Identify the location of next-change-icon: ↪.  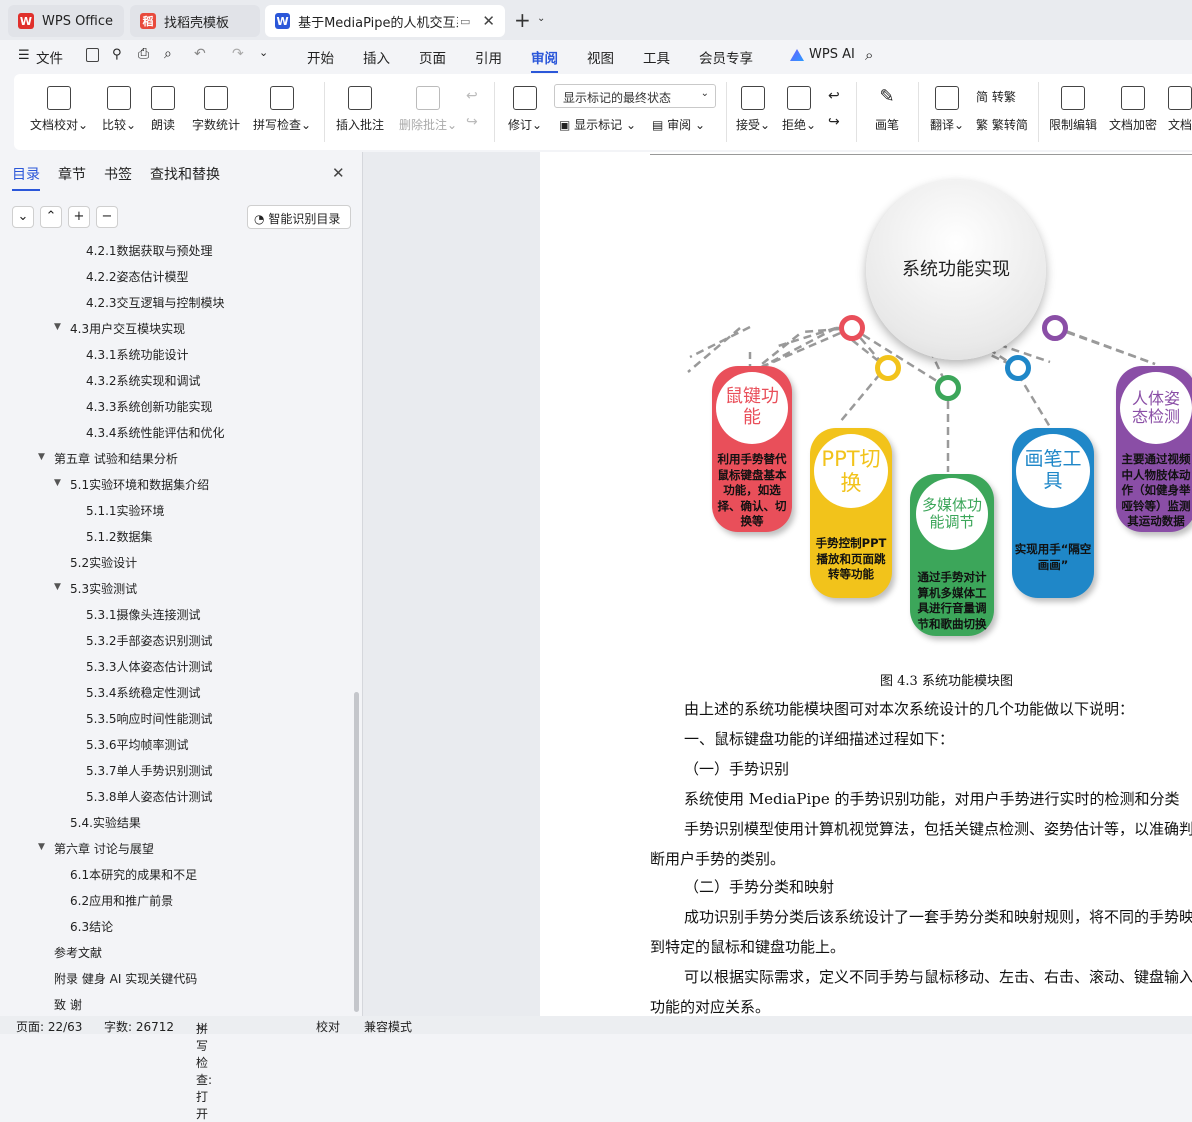
(834, 122).